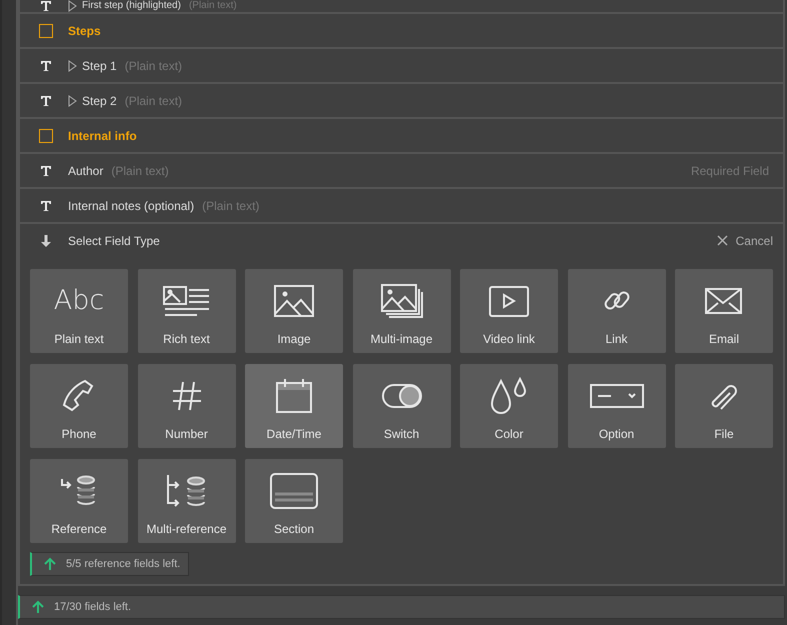  What do you see at coordinates (294, 395) in the screenshot?
I see `calendar-icon` at bounding box center [294, 395].